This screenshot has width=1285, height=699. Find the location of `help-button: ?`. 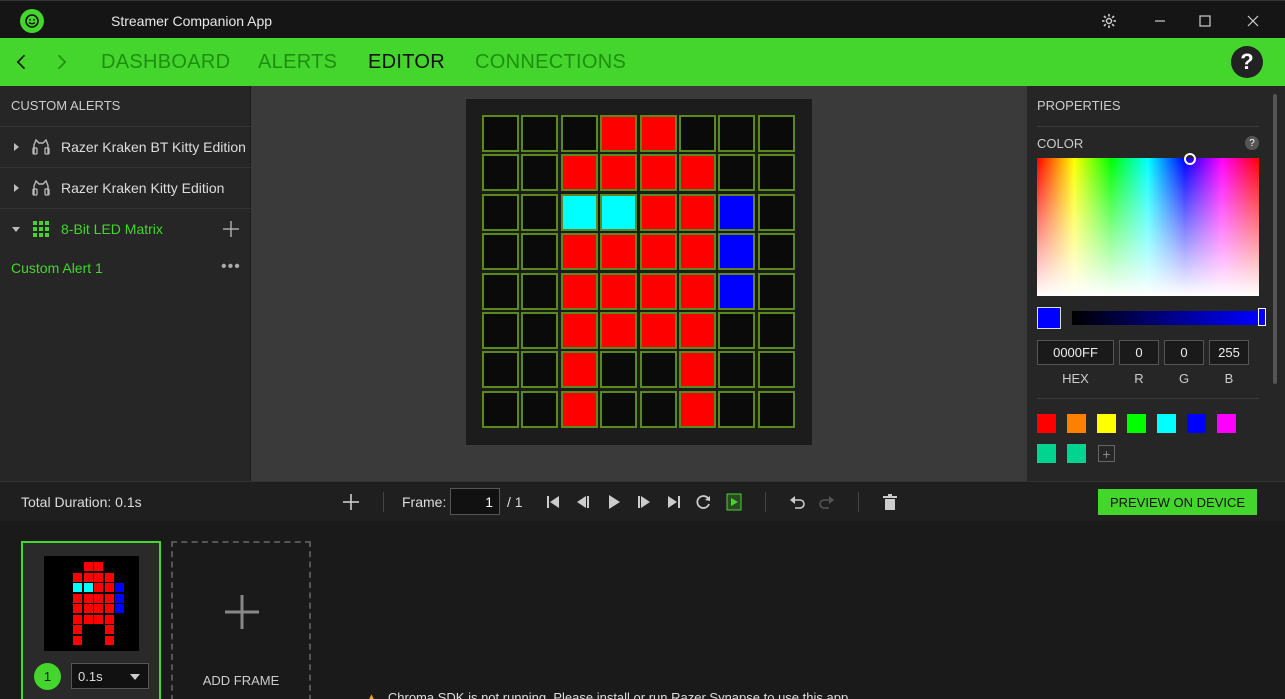

help-button: ? is located at coordinates (1247, 62).